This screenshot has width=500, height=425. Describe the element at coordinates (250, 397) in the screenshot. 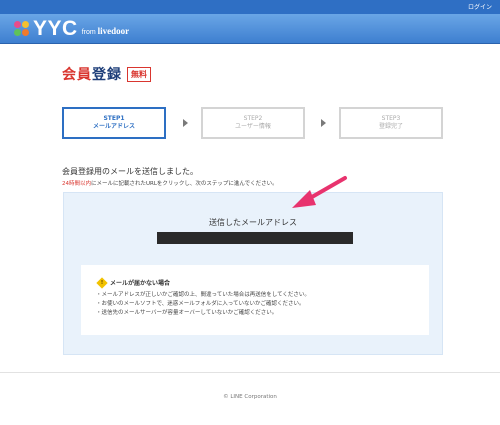

I see `copyright: © LINE Corporation` at that location.